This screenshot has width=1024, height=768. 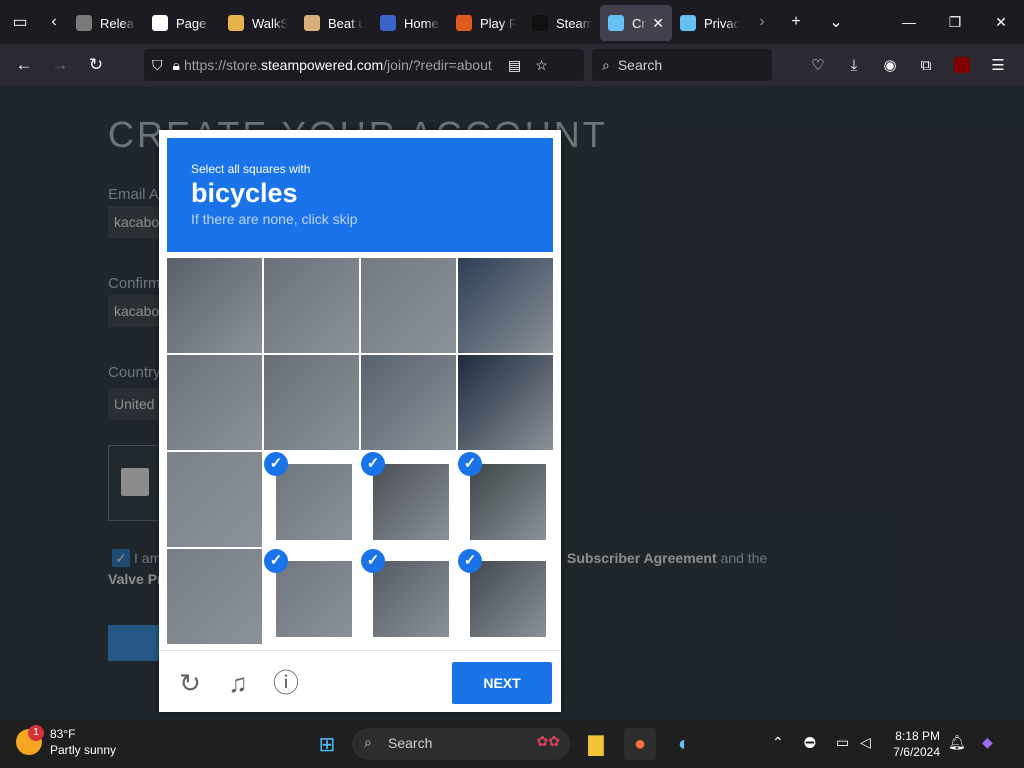 I want to click on bookmark-star-icon: ☆, so click(x=541, y=65).